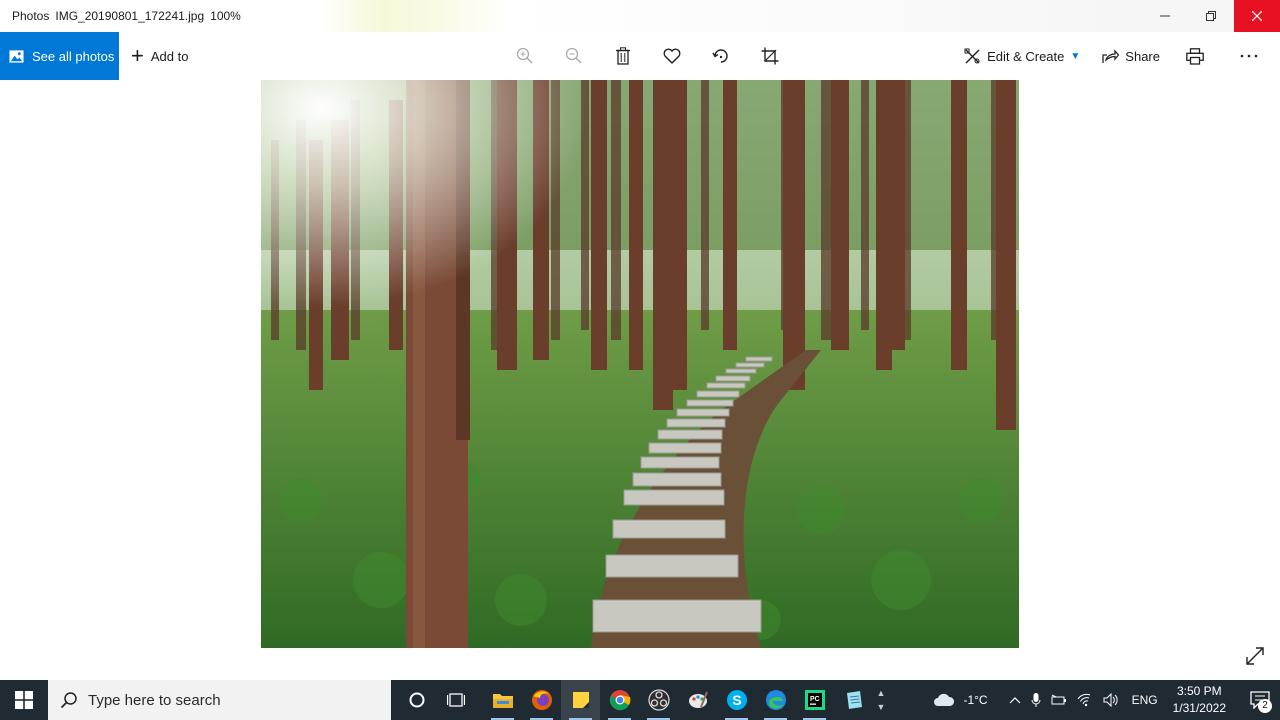 Image resolution: width=1280 pixels, height=720 pixels. I want to click on zoom-level: 100%, so click(225, 16).